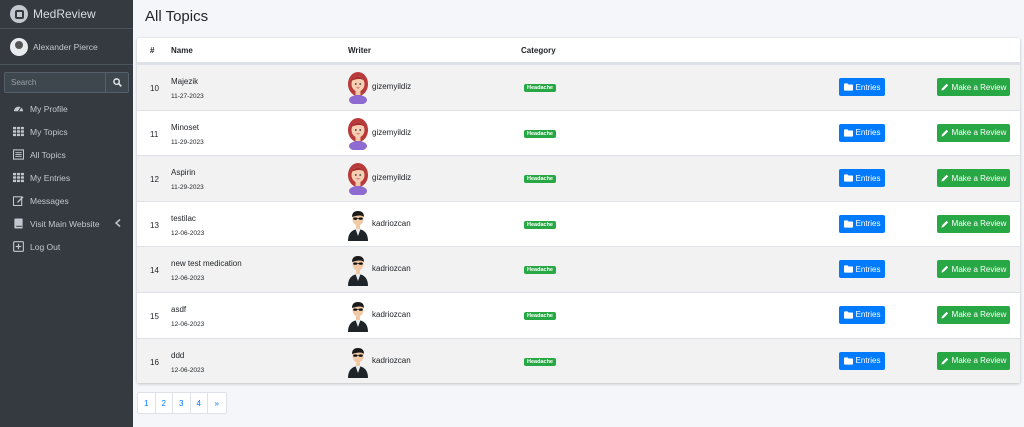  I want to click on user-name: Alexander Pierce, so click(65, 46).